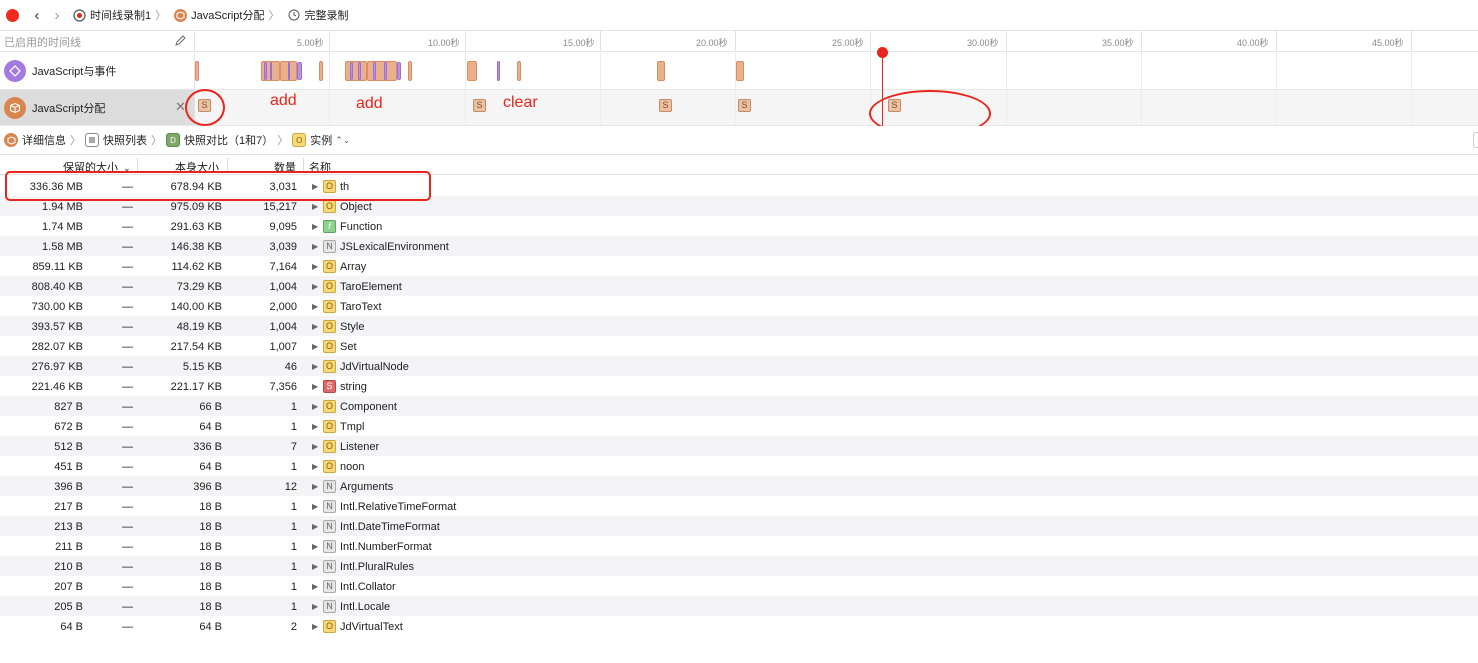 Image resolution: width=1478 pixels, height=663 pixels. I want to click on forward-button: ›, so click(57, 15).